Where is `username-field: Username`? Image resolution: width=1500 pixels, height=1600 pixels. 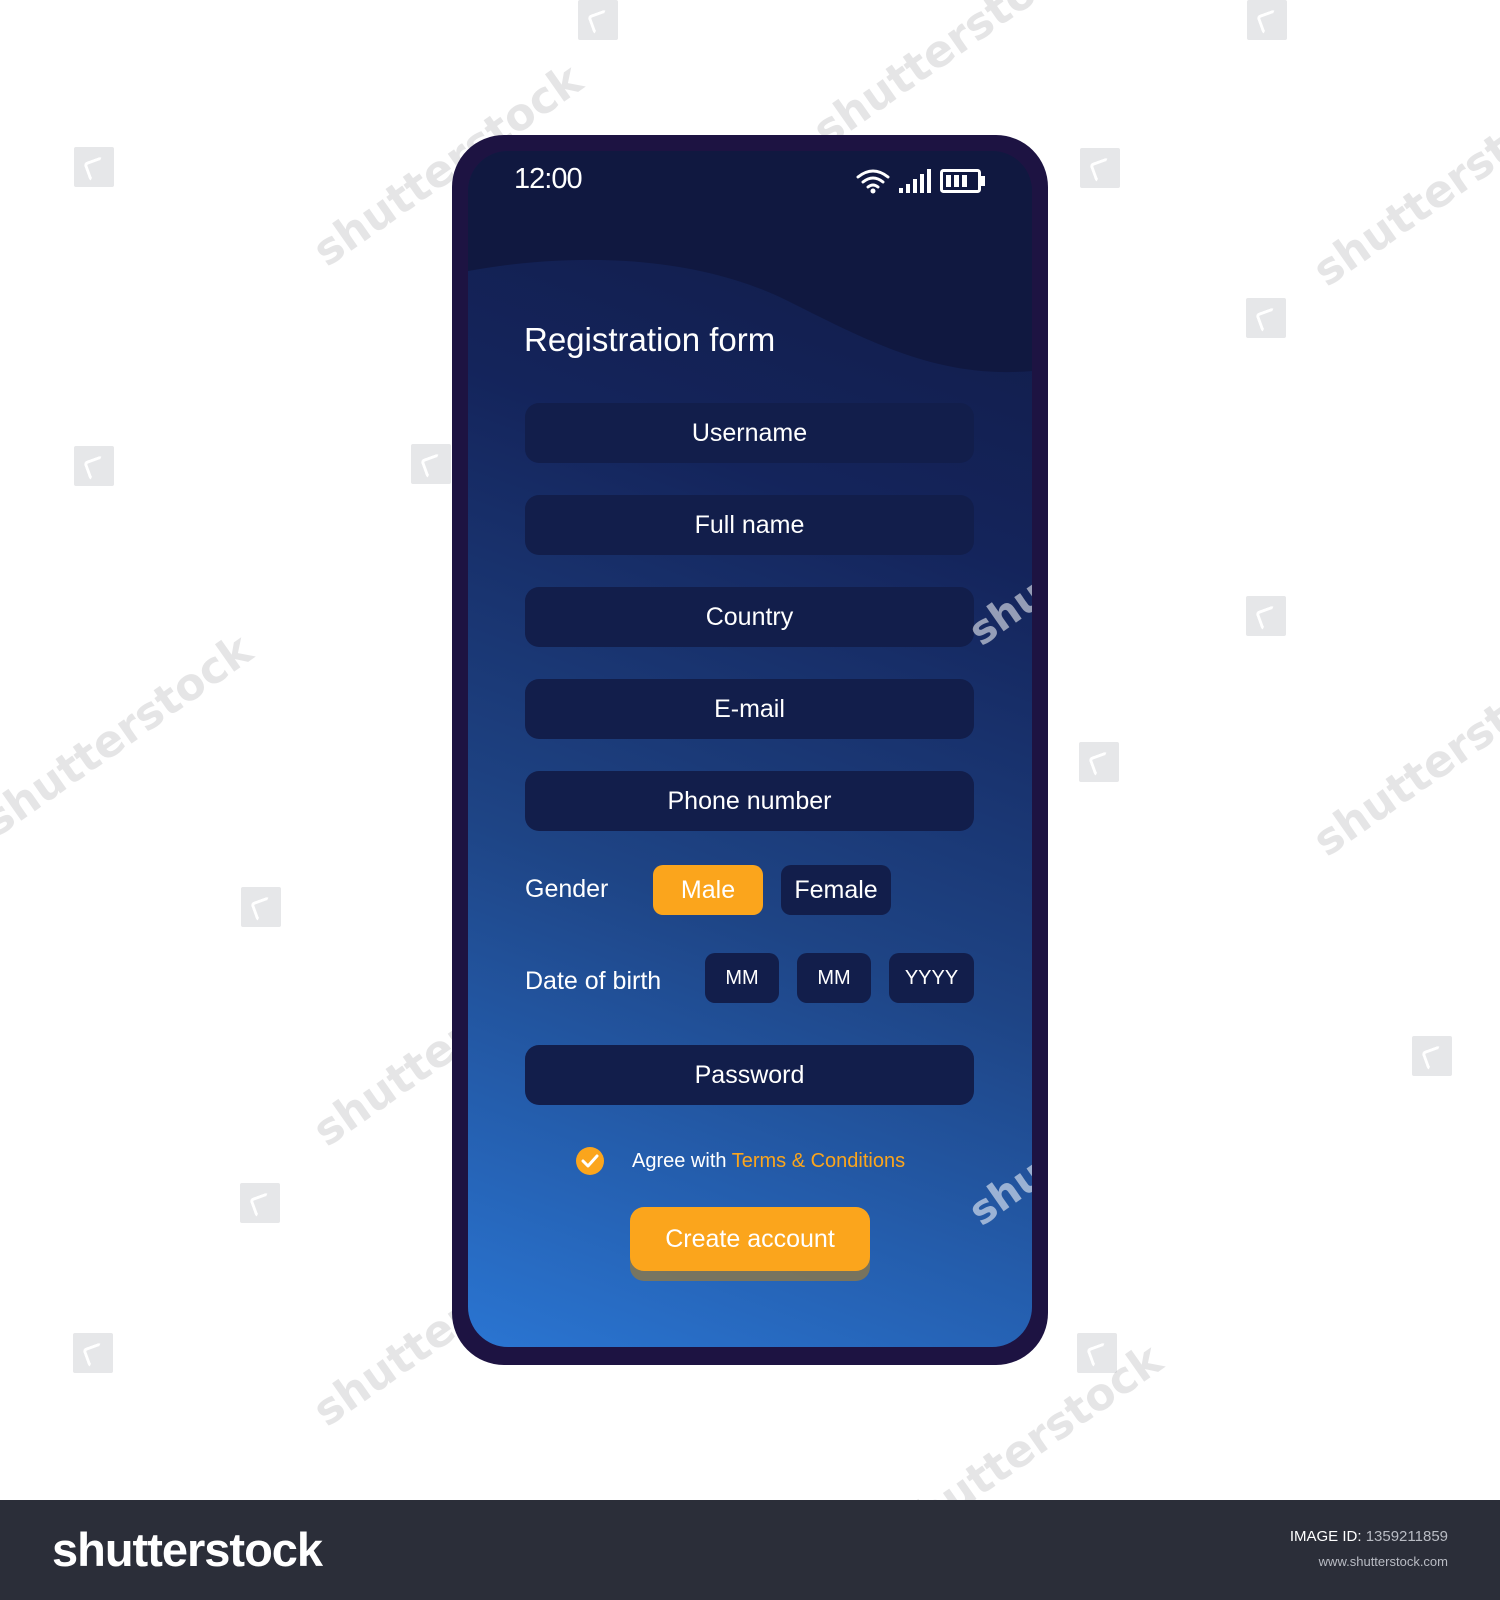 username-field: Username is located at coordinates (749, 433).